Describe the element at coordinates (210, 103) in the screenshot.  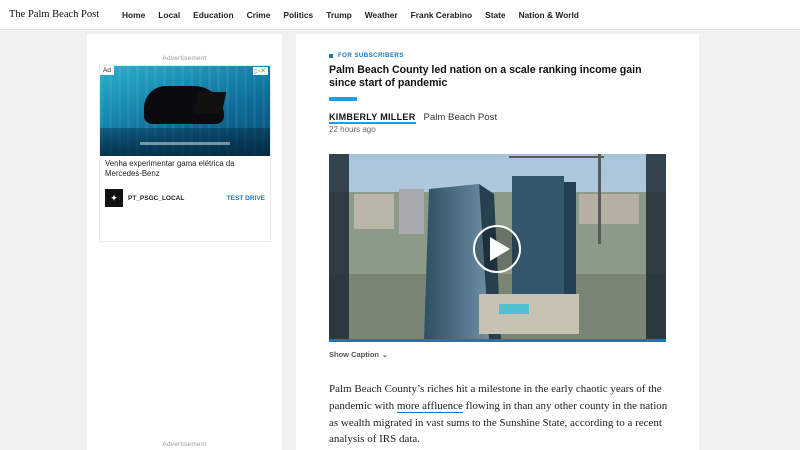
I see `ad-car-door` at that location.